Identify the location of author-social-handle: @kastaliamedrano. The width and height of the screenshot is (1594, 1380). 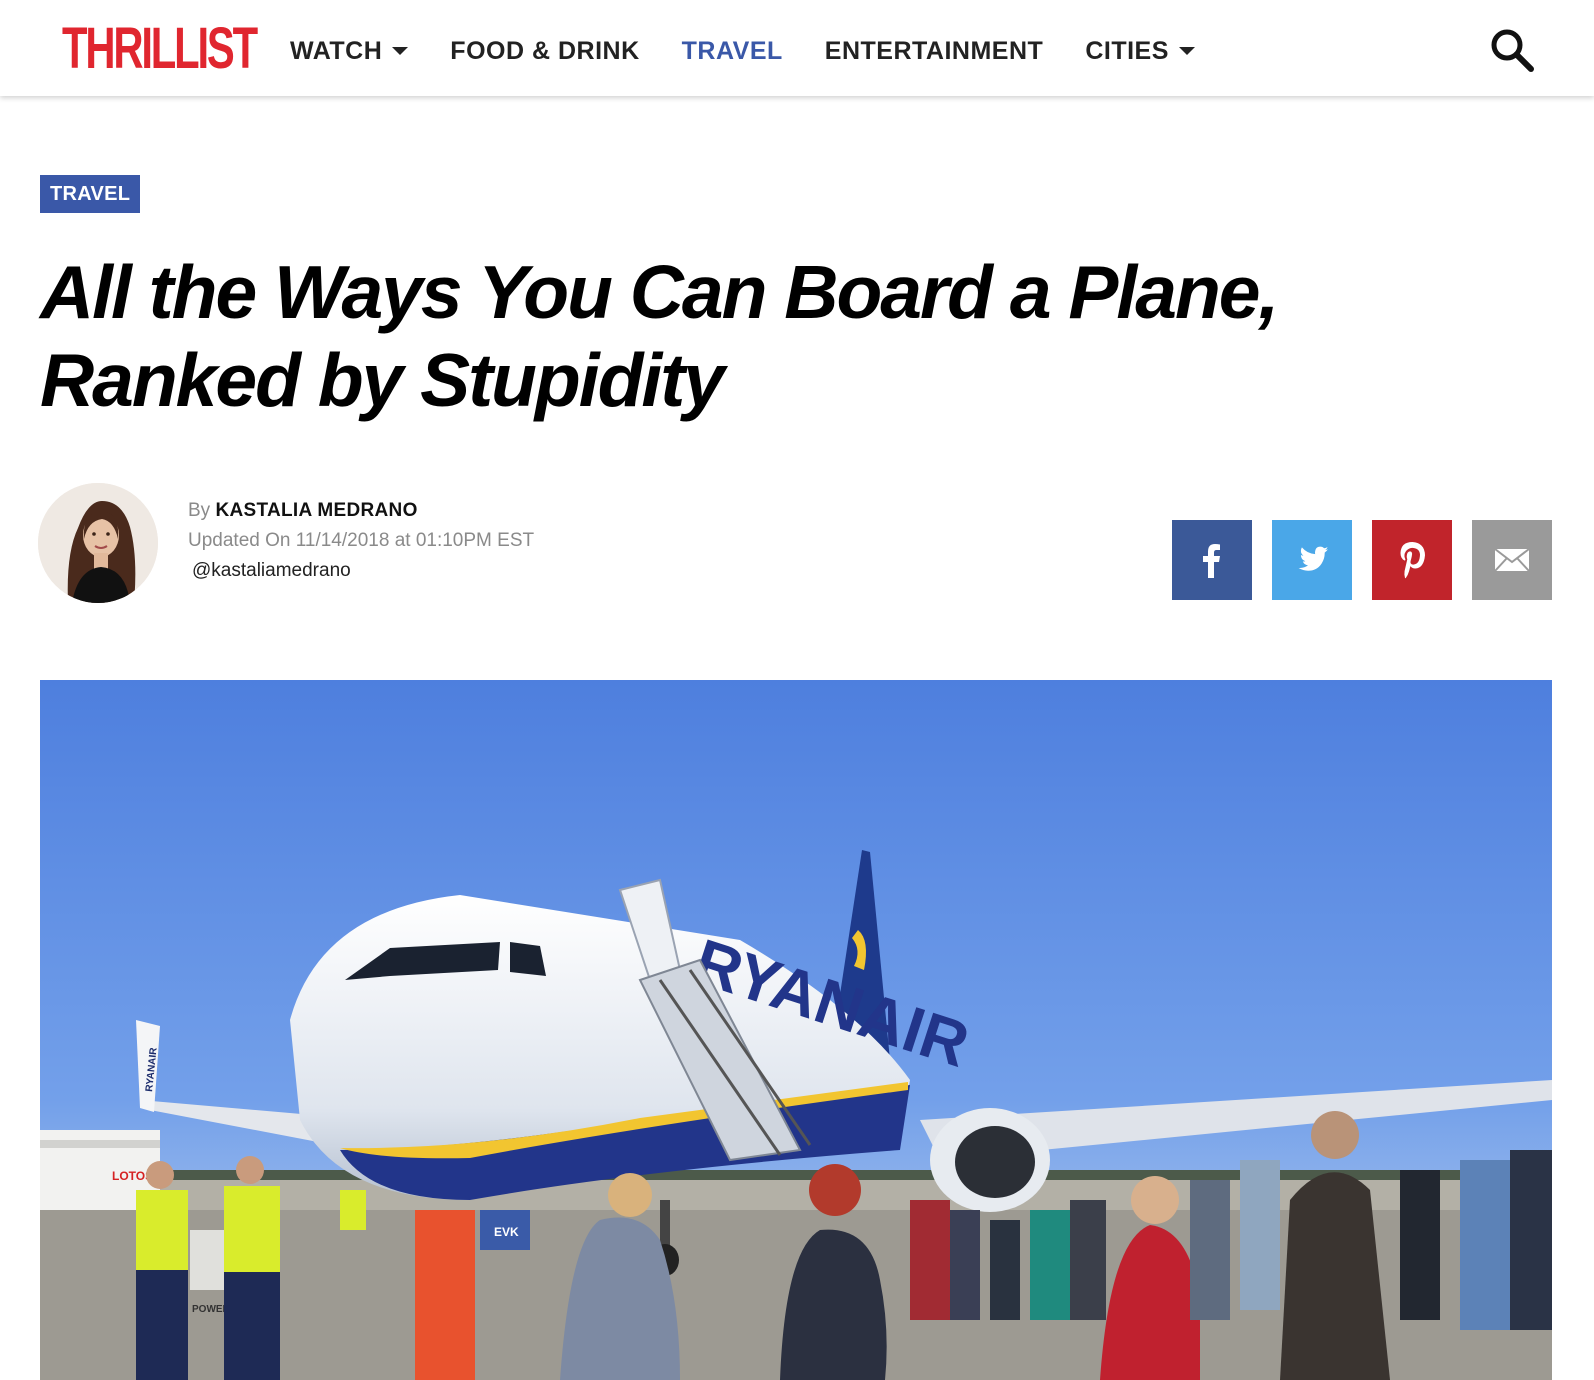
(363, 571).